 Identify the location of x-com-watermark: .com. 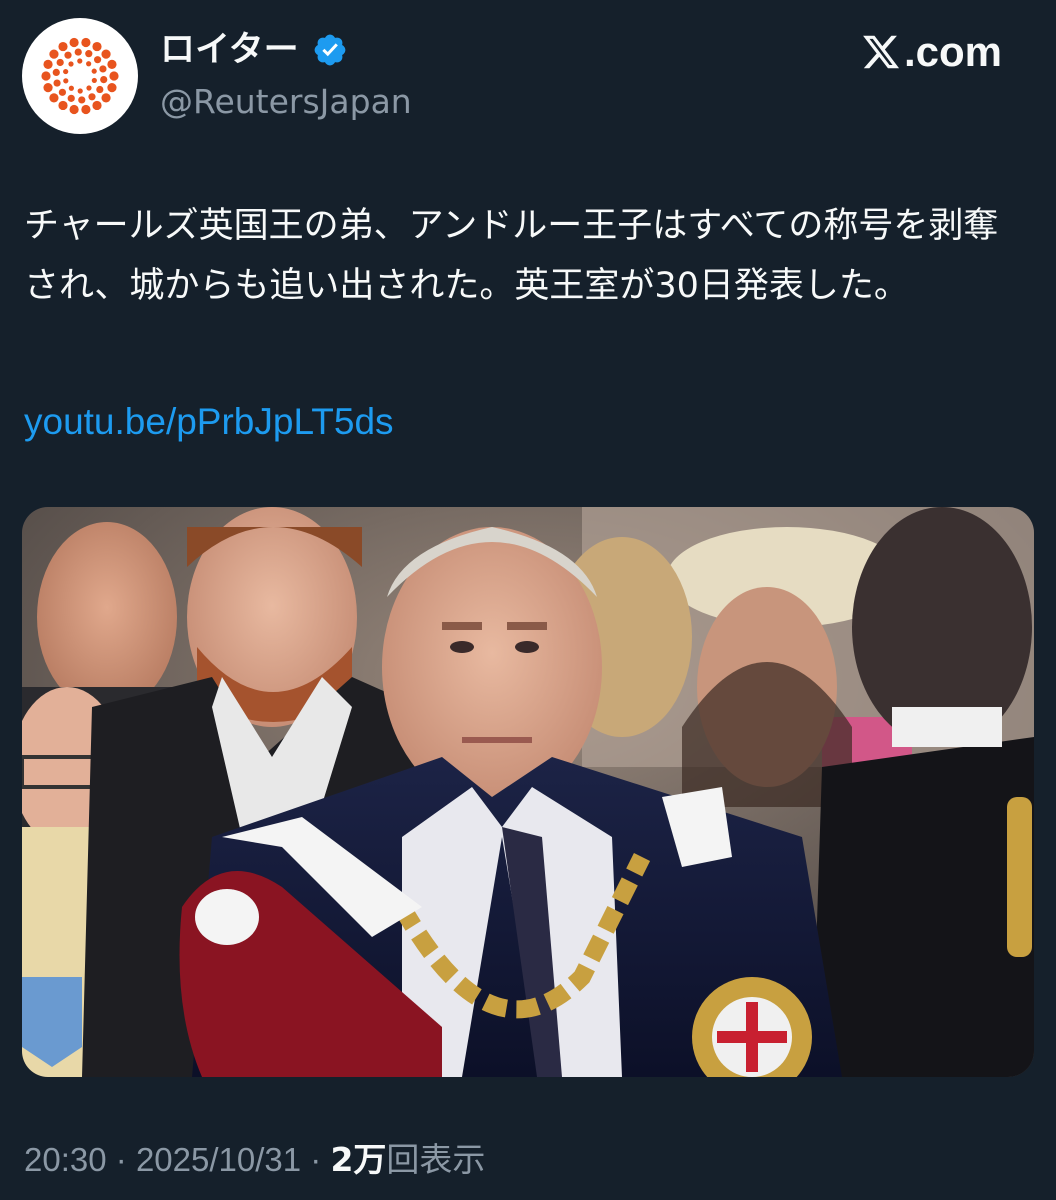
(931, 52).